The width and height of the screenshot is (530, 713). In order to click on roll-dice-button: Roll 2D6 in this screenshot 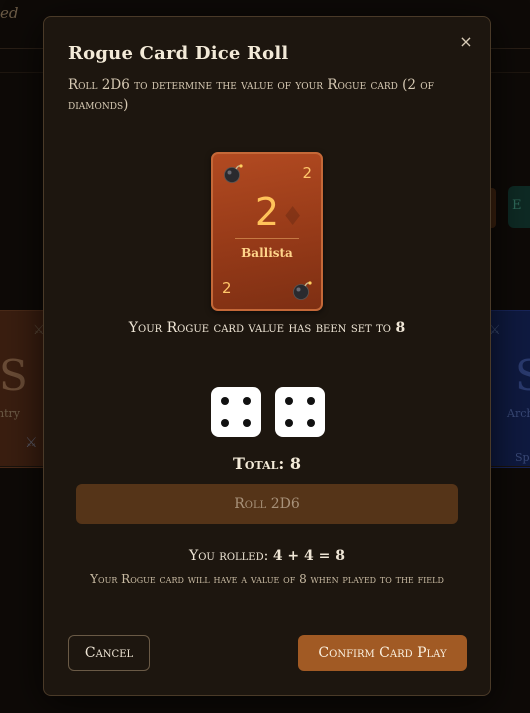, I will do `click(267, 504)`.